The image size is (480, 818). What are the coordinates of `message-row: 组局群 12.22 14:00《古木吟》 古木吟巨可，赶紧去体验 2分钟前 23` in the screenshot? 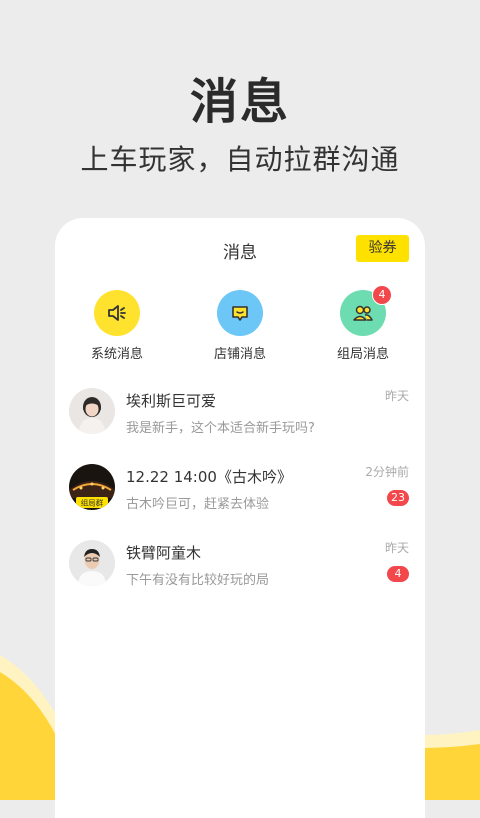 It's located at (240, 494).